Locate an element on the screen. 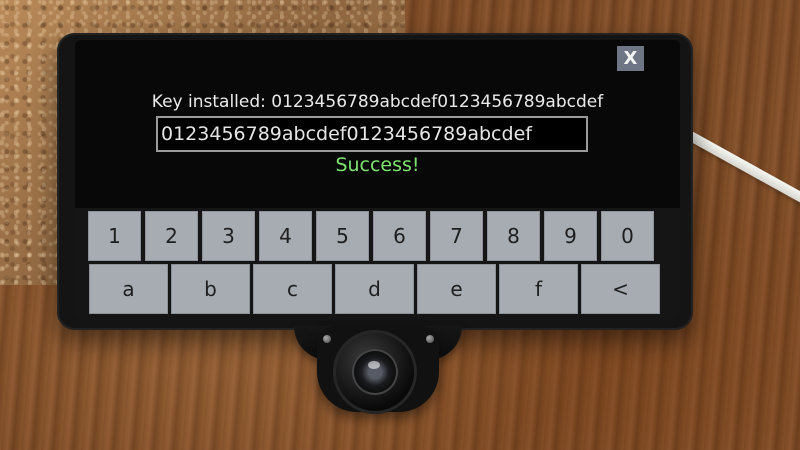 This screenshot has height=450, width=800. status-message: Success! is located at coordinates (377, 165).